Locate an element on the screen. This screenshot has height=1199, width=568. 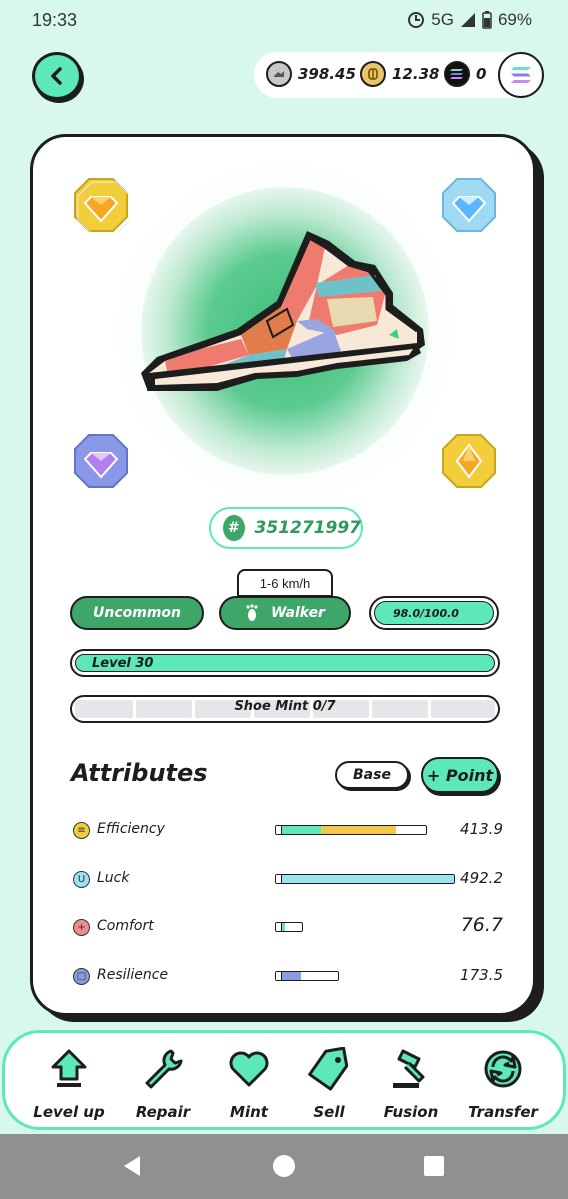
wallet-balance-bar: 398.45 12.38 0 is located at coordinates (399, 75).